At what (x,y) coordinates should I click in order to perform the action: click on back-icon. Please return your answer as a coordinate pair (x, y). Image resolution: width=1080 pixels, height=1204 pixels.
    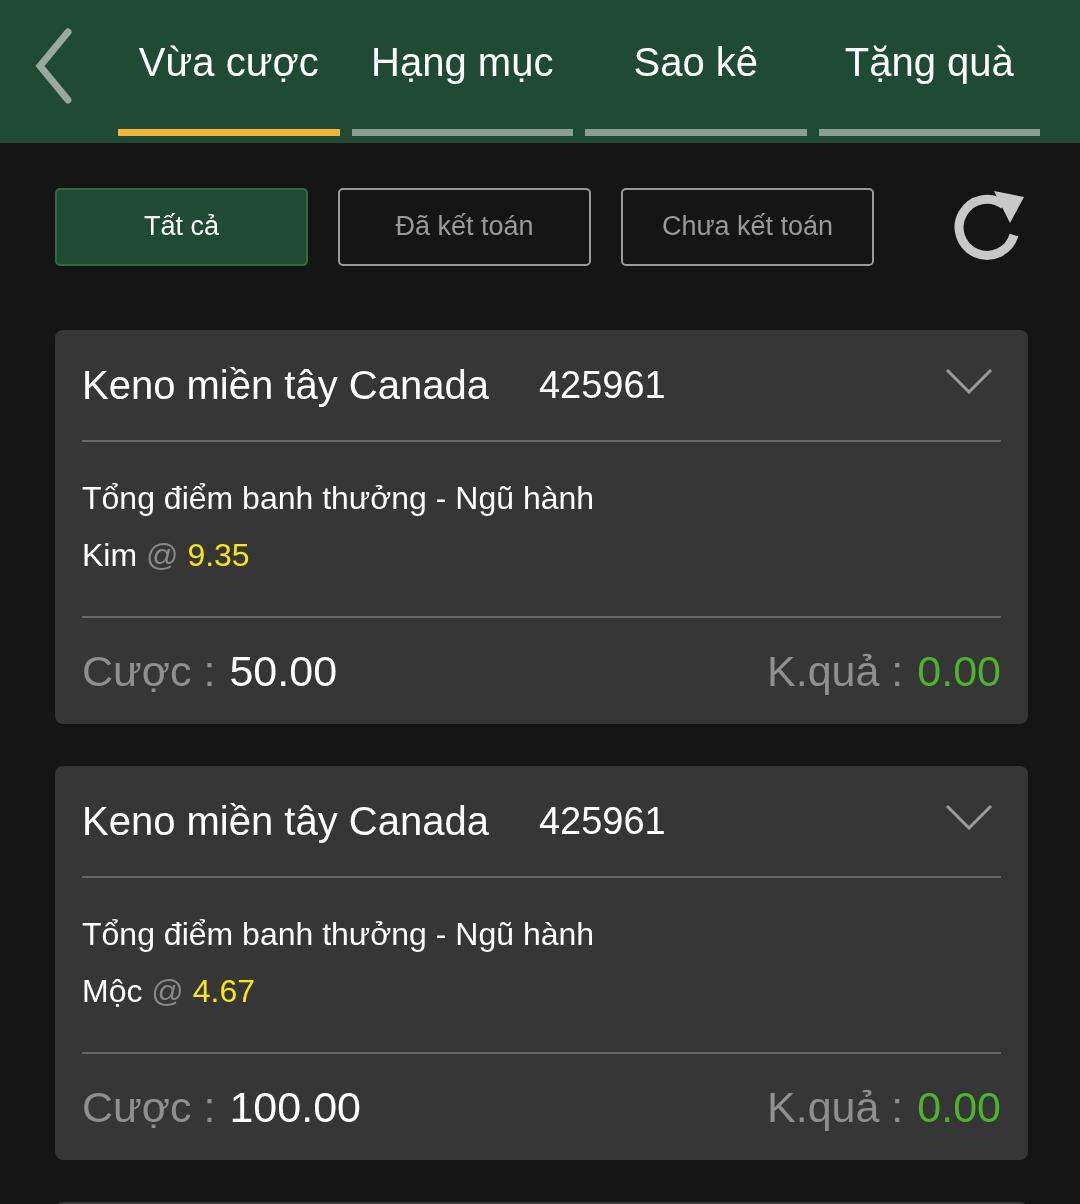
    Looking at the image, I should click on (54, 65).